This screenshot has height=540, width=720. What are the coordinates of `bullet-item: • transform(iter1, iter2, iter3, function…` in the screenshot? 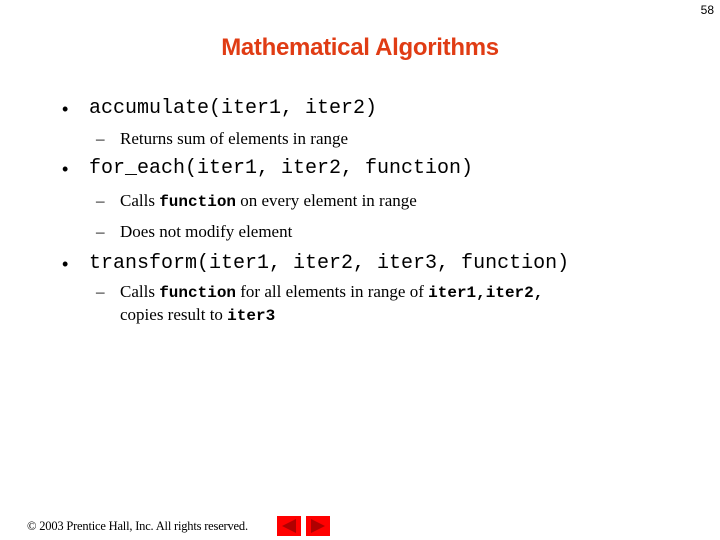 It's located at (382, 264).